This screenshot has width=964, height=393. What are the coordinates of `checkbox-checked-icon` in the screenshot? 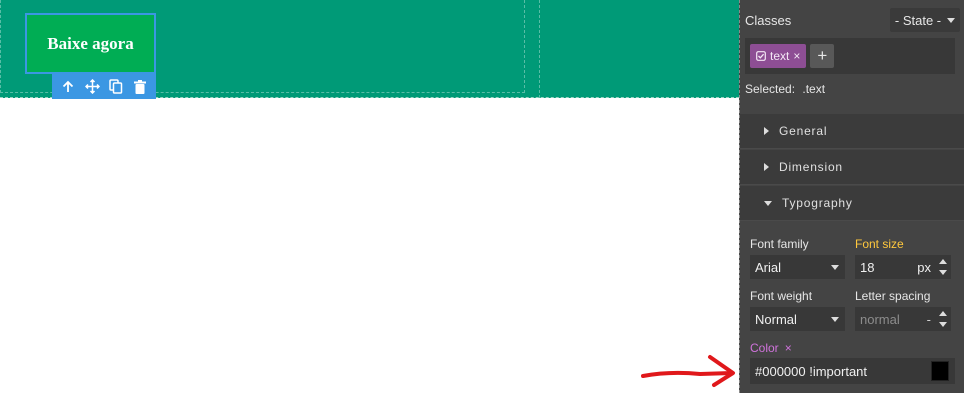 It's located at (761, 56).